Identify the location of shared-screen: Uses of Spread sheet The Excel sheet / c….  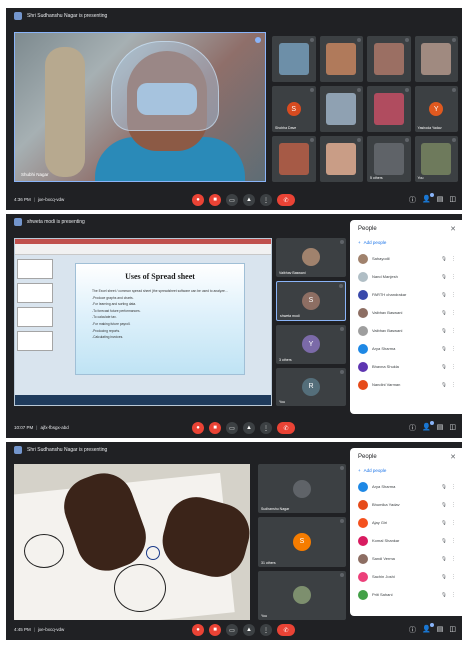
(143, 322).